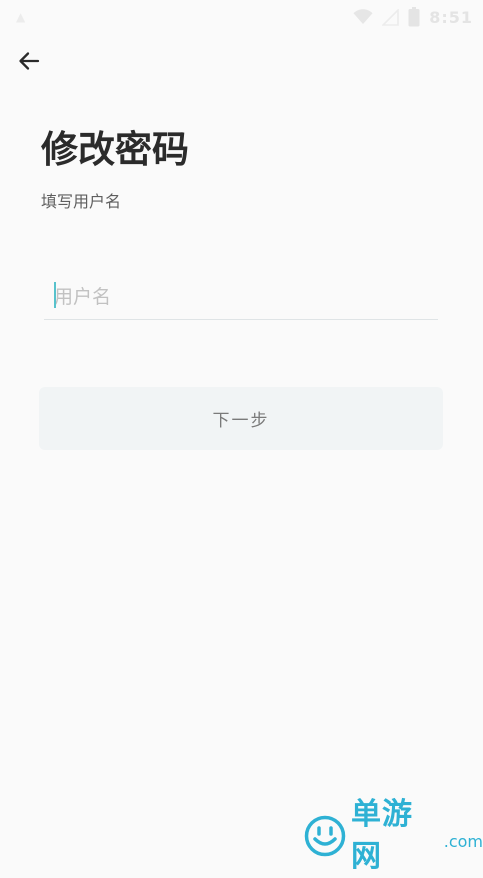  What do you see at coordinates (81, 201) in the screenshot?
I see `page-subtitle: 填写用户名` at bounding box center [81, 201].